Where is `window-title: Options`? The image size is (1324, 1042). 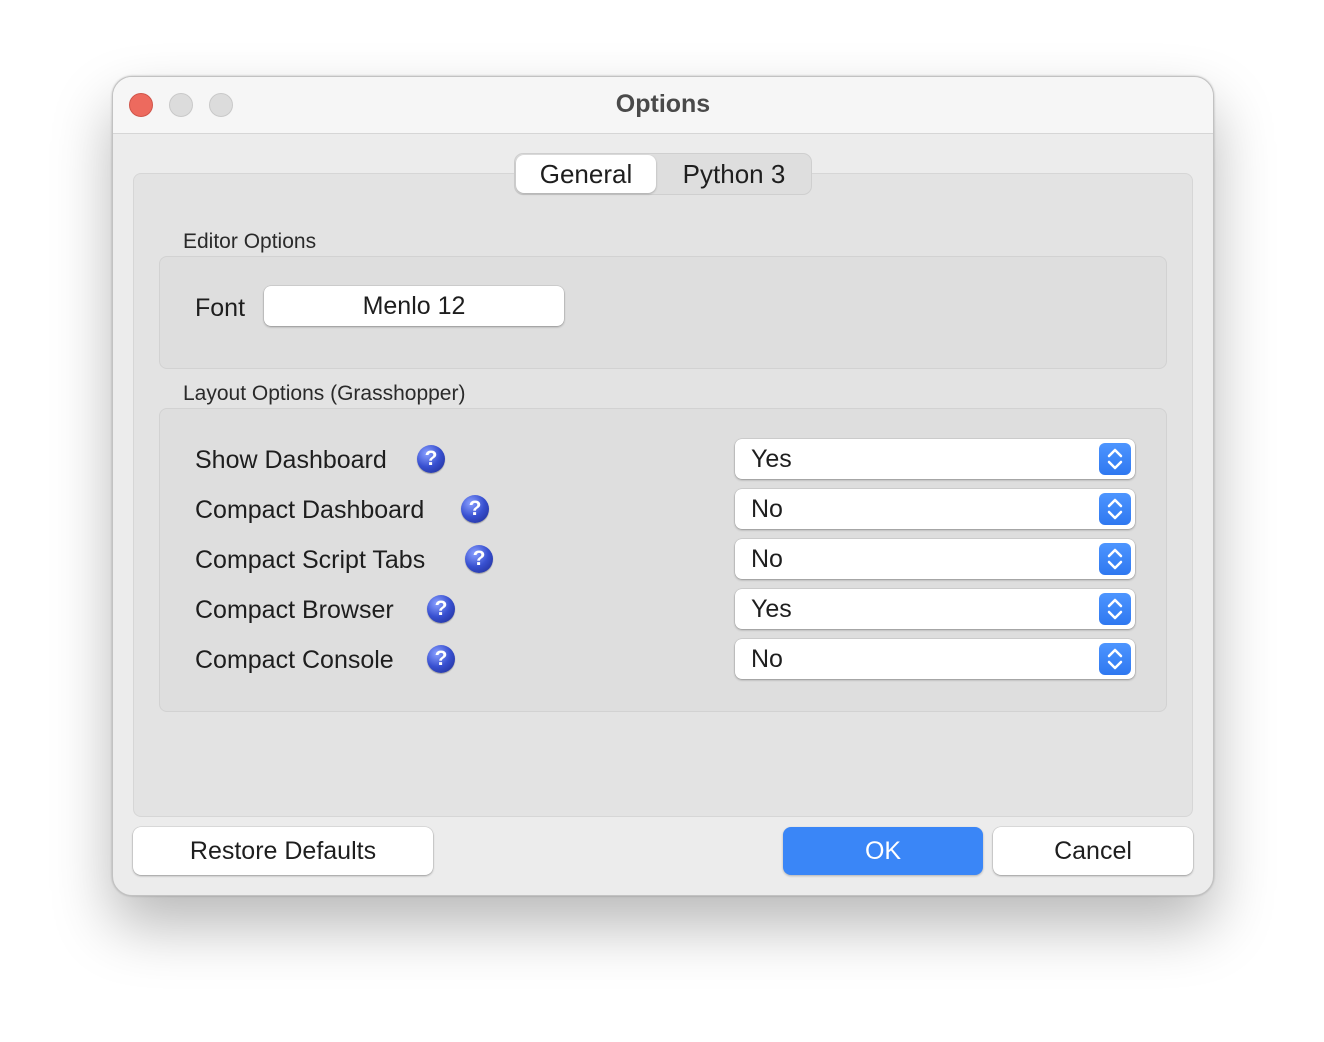 window-title: Options is located at coordinates (663, 104).